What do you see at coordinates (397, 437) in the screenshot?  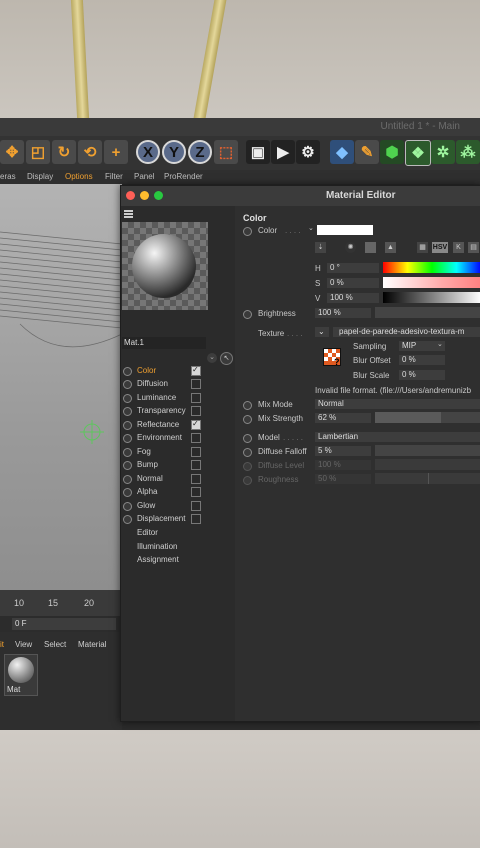 I see `model-select: Lambertian` at bounding box center [397, 437].